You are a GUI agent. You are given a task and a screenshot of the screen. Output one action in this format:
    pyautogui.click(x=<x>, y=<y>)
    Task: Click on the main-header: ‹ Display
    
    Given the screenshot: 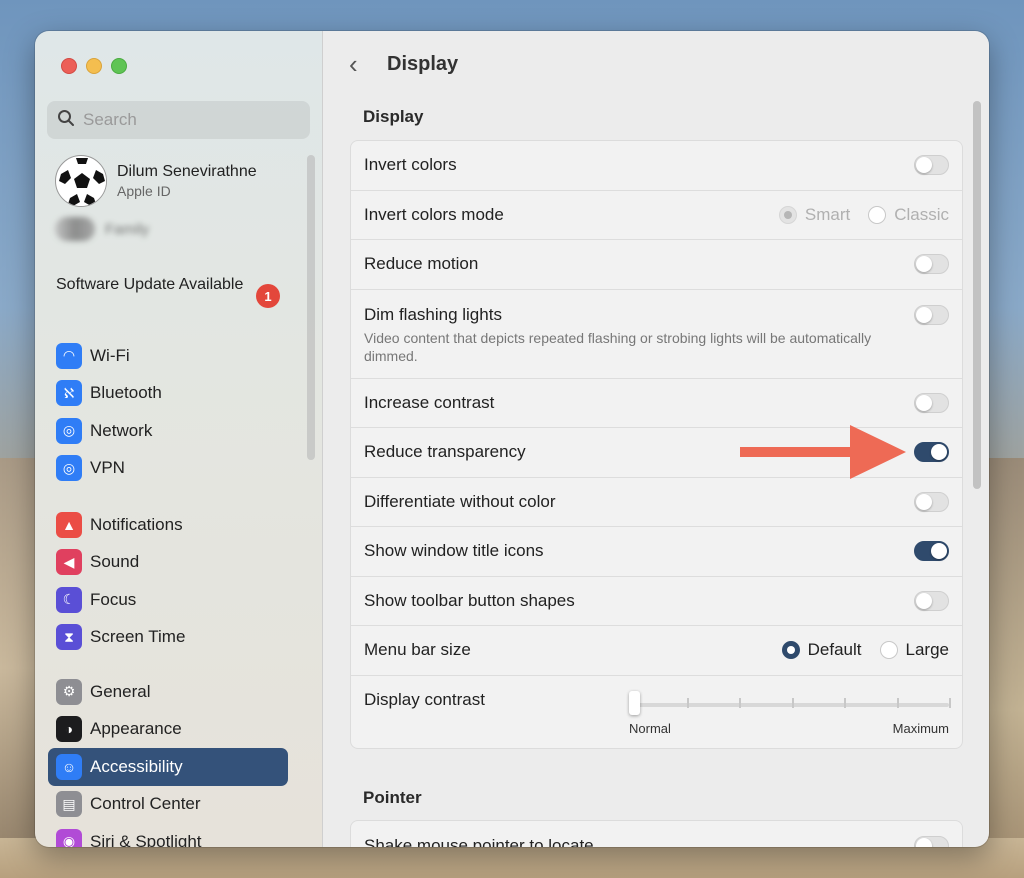 What is the action you would take?
    pyautogui.click(x=656, y=64)
    